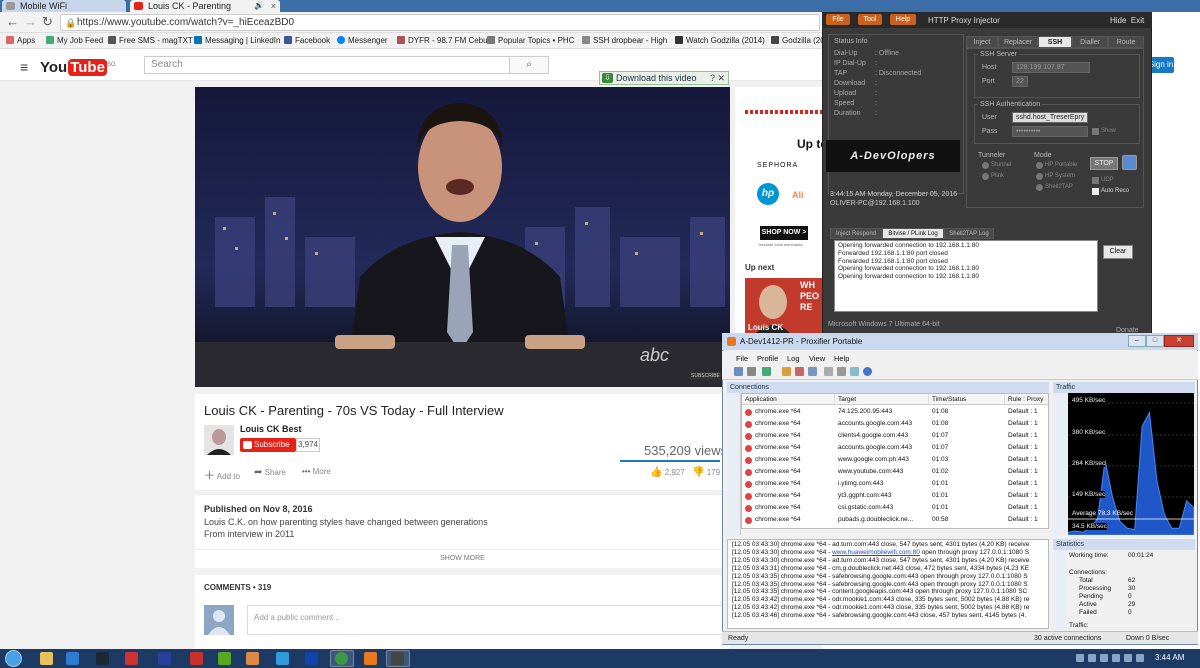 The image size is (1200, 668). What do you see at coordinates (1155, 341) in the screenshot?
I see `maximize-button: □` at bounding box center [1155, 341].